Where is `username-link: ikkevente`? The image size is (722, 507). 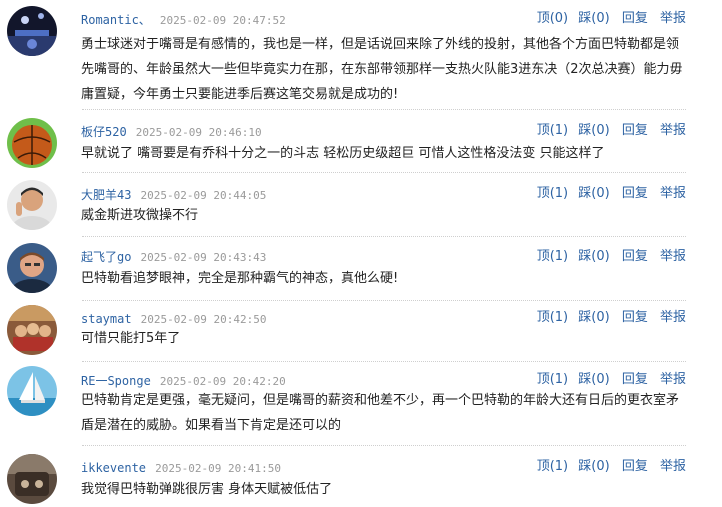 username-link: ikkevente is located at coordinates (113, 468).